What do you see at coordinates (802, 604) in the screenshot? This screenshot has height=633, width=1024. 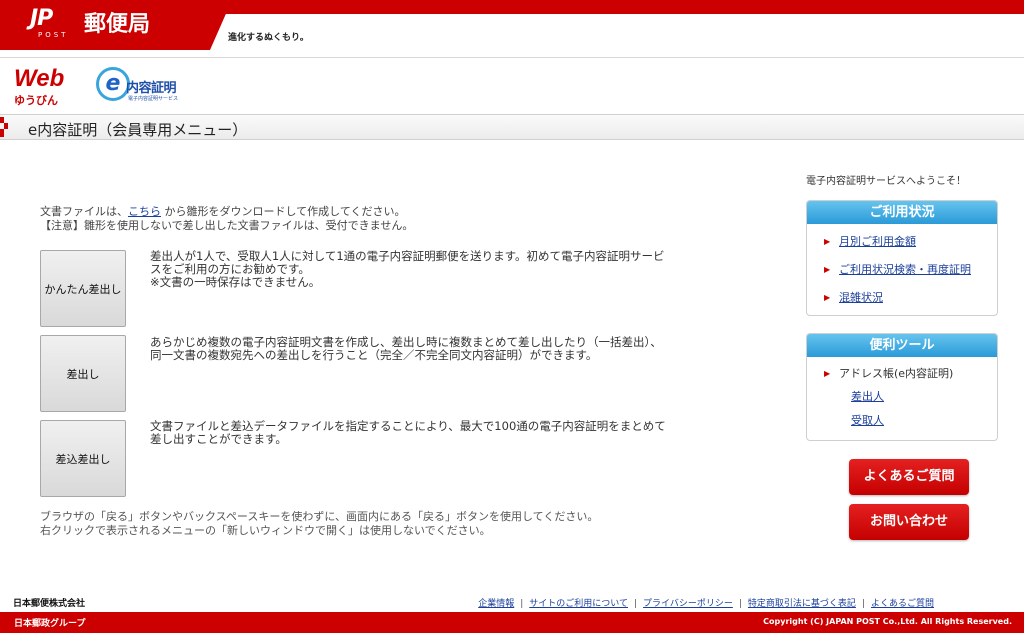 I see `footer-link-commercial-law: 特定商取引法に基づく表記` at bounding box center [802, 604].